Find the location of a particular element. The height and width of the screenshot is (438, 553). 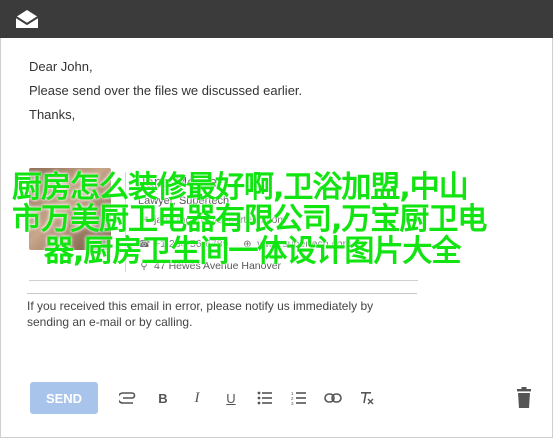

underline-icon: U is located at coordinates (231, 398).